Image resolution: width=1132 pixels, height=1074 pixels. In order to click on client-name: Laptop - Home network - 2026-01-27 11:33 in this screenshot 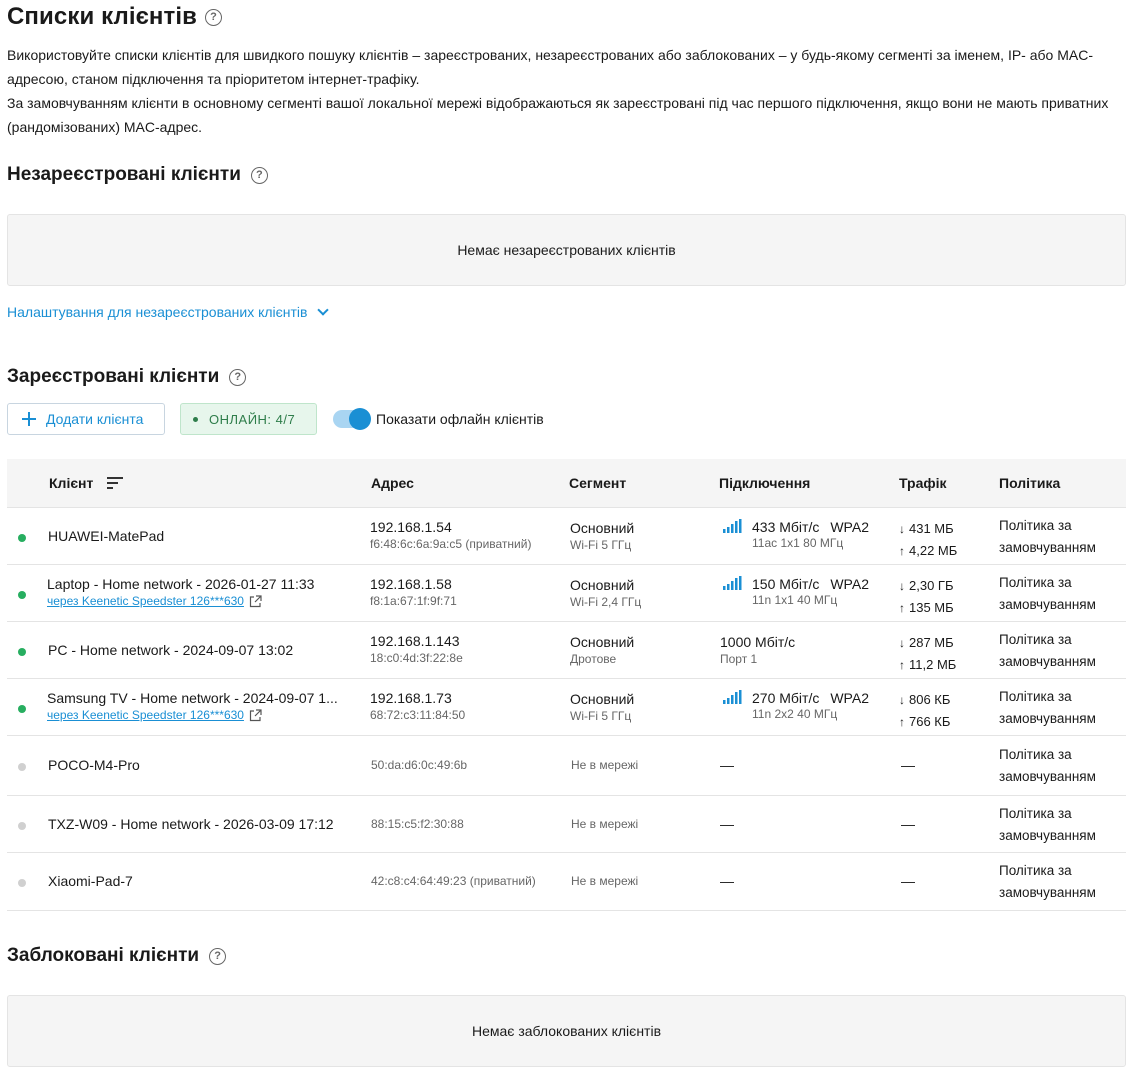, I will do `click(180, 584)`.